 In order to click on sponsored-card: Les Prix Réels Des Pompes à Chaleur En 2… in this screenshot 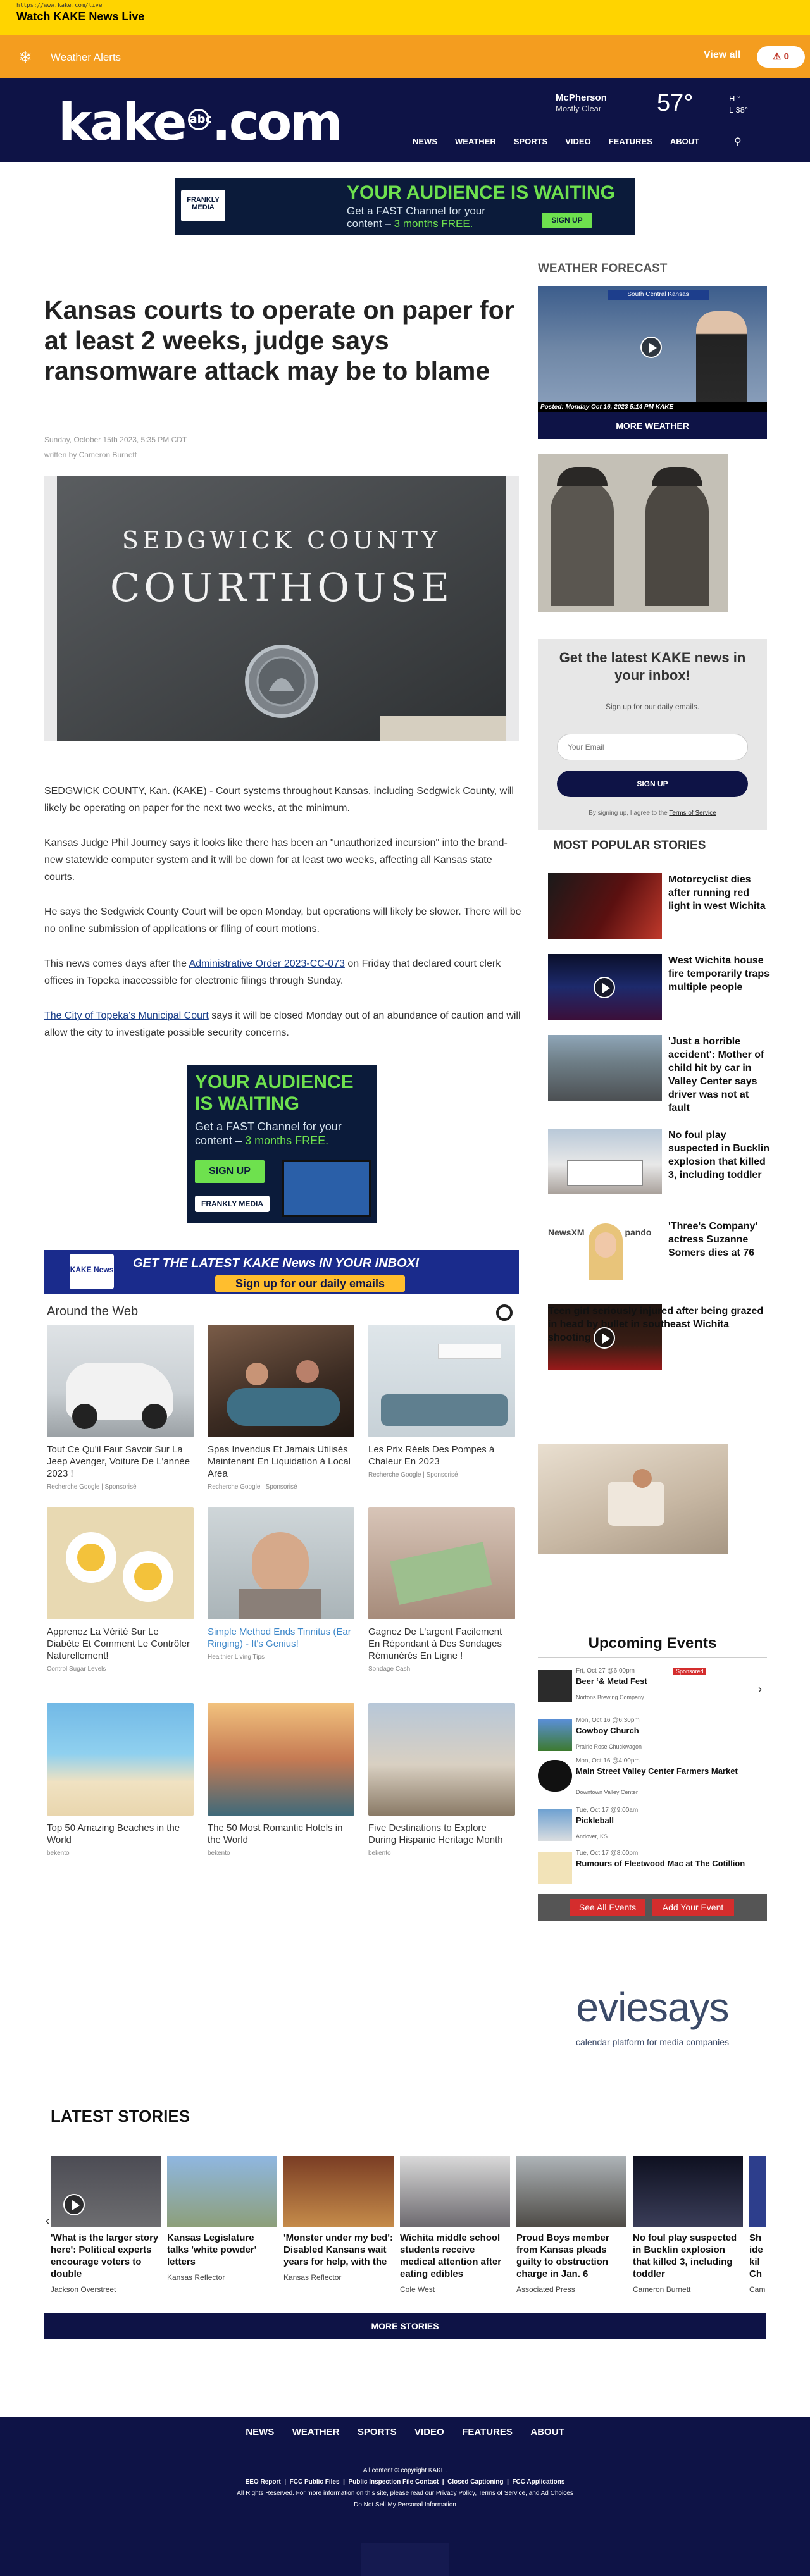, I will do `click(441, 1401)`.